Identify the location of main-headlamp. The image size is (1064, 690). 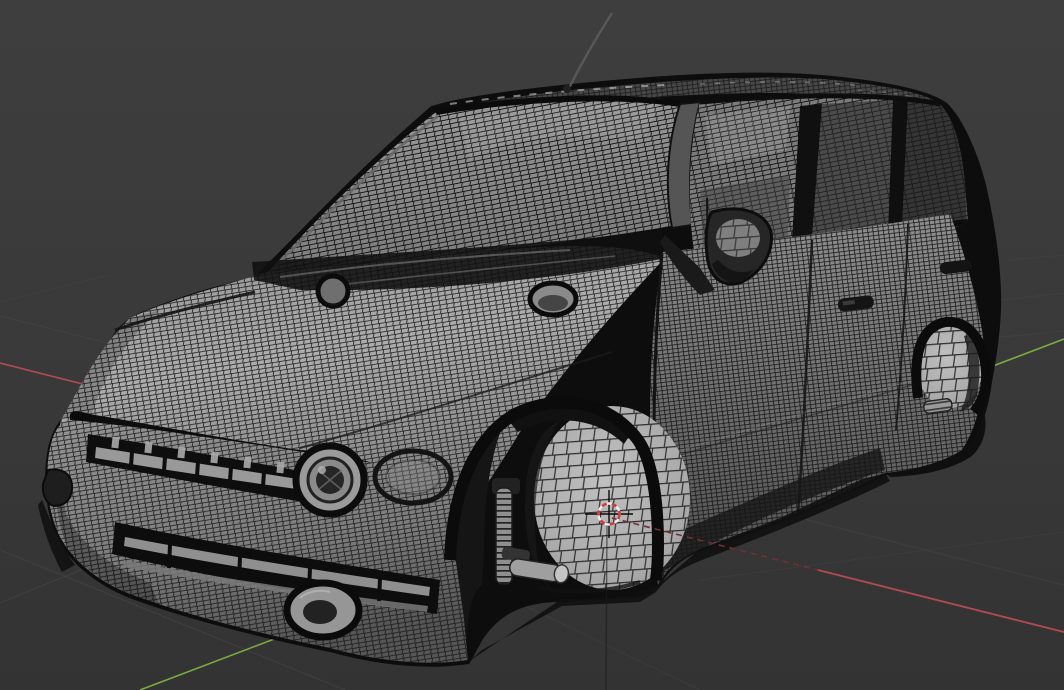
(330, 480).